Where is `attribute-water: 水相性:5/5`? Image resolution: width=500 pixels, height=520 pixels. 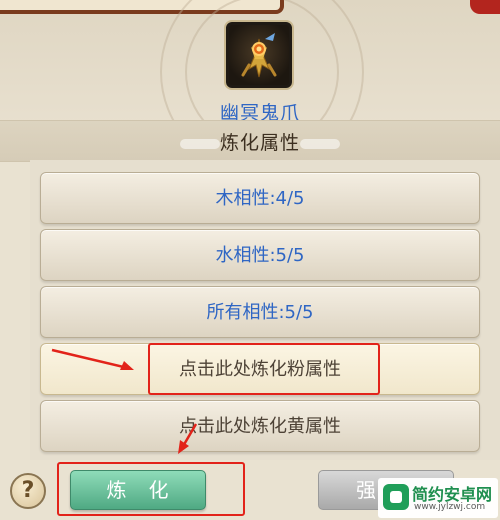 attribute-water: 水相性:5/5 is located at coordinates (260, 255).